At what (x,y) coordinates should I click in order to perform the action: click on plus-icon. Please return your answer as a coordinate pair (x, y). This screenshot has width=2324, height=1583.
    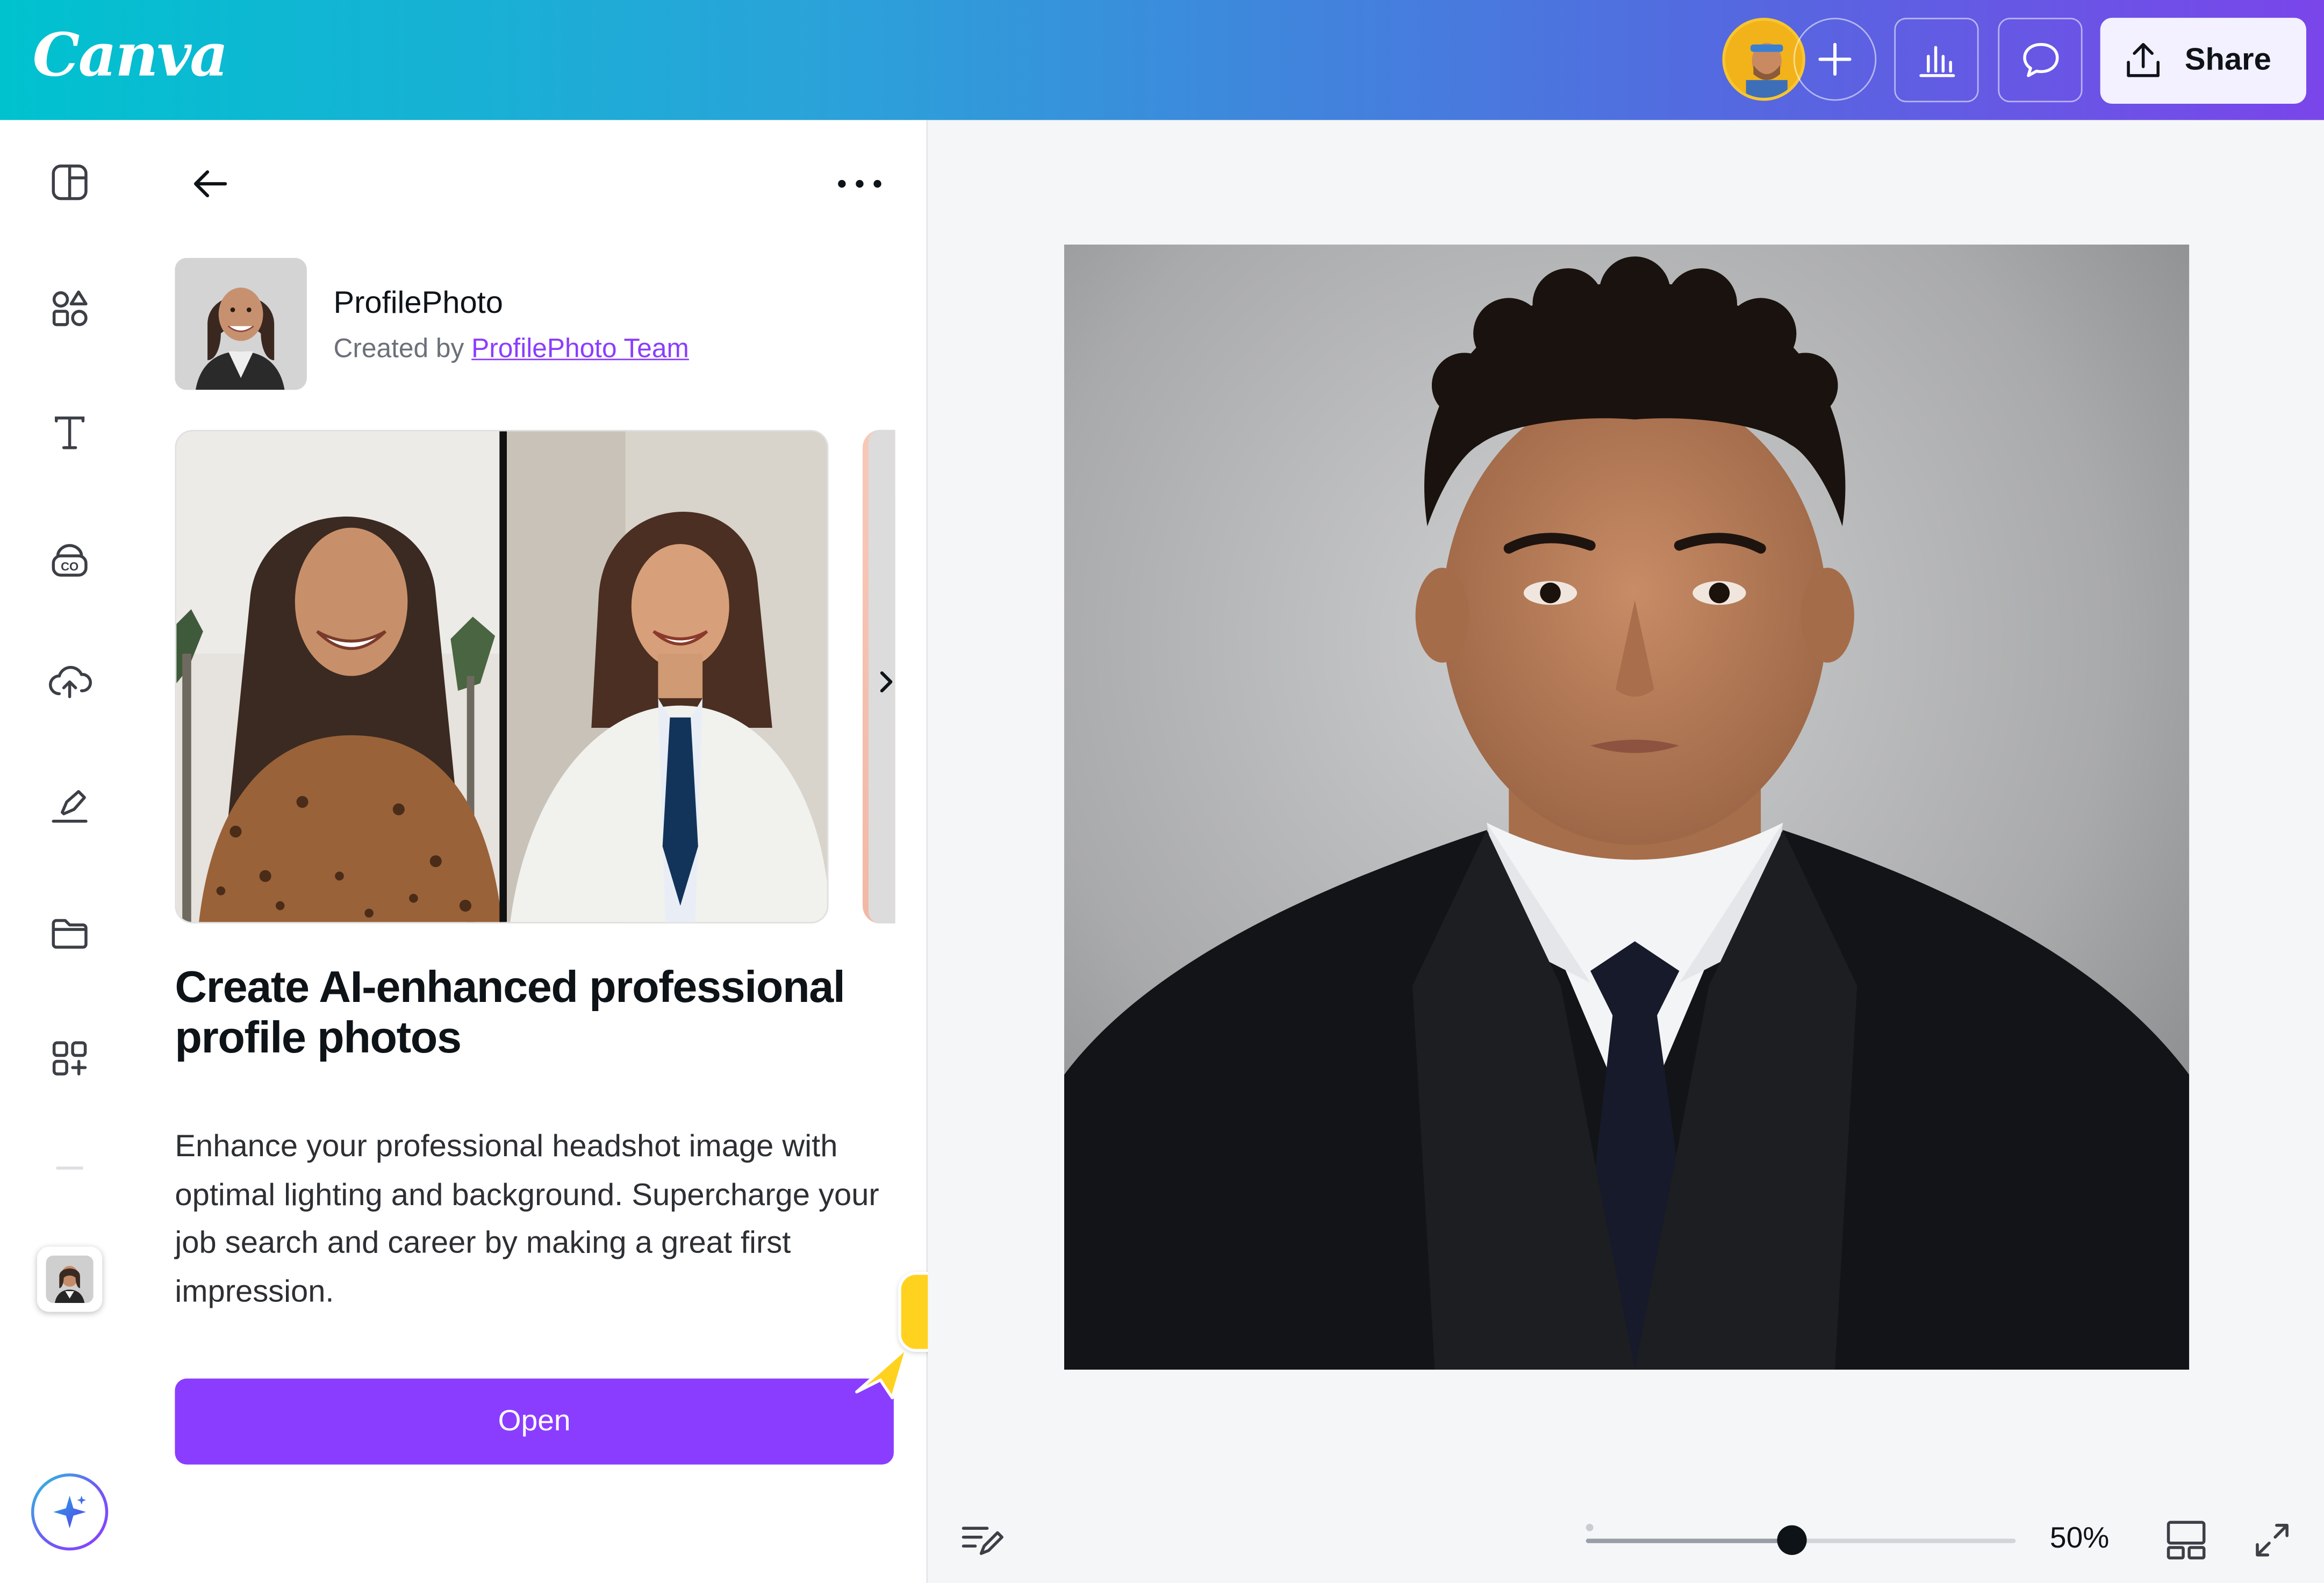
    Looking at the image, I should click on (1835, 59).